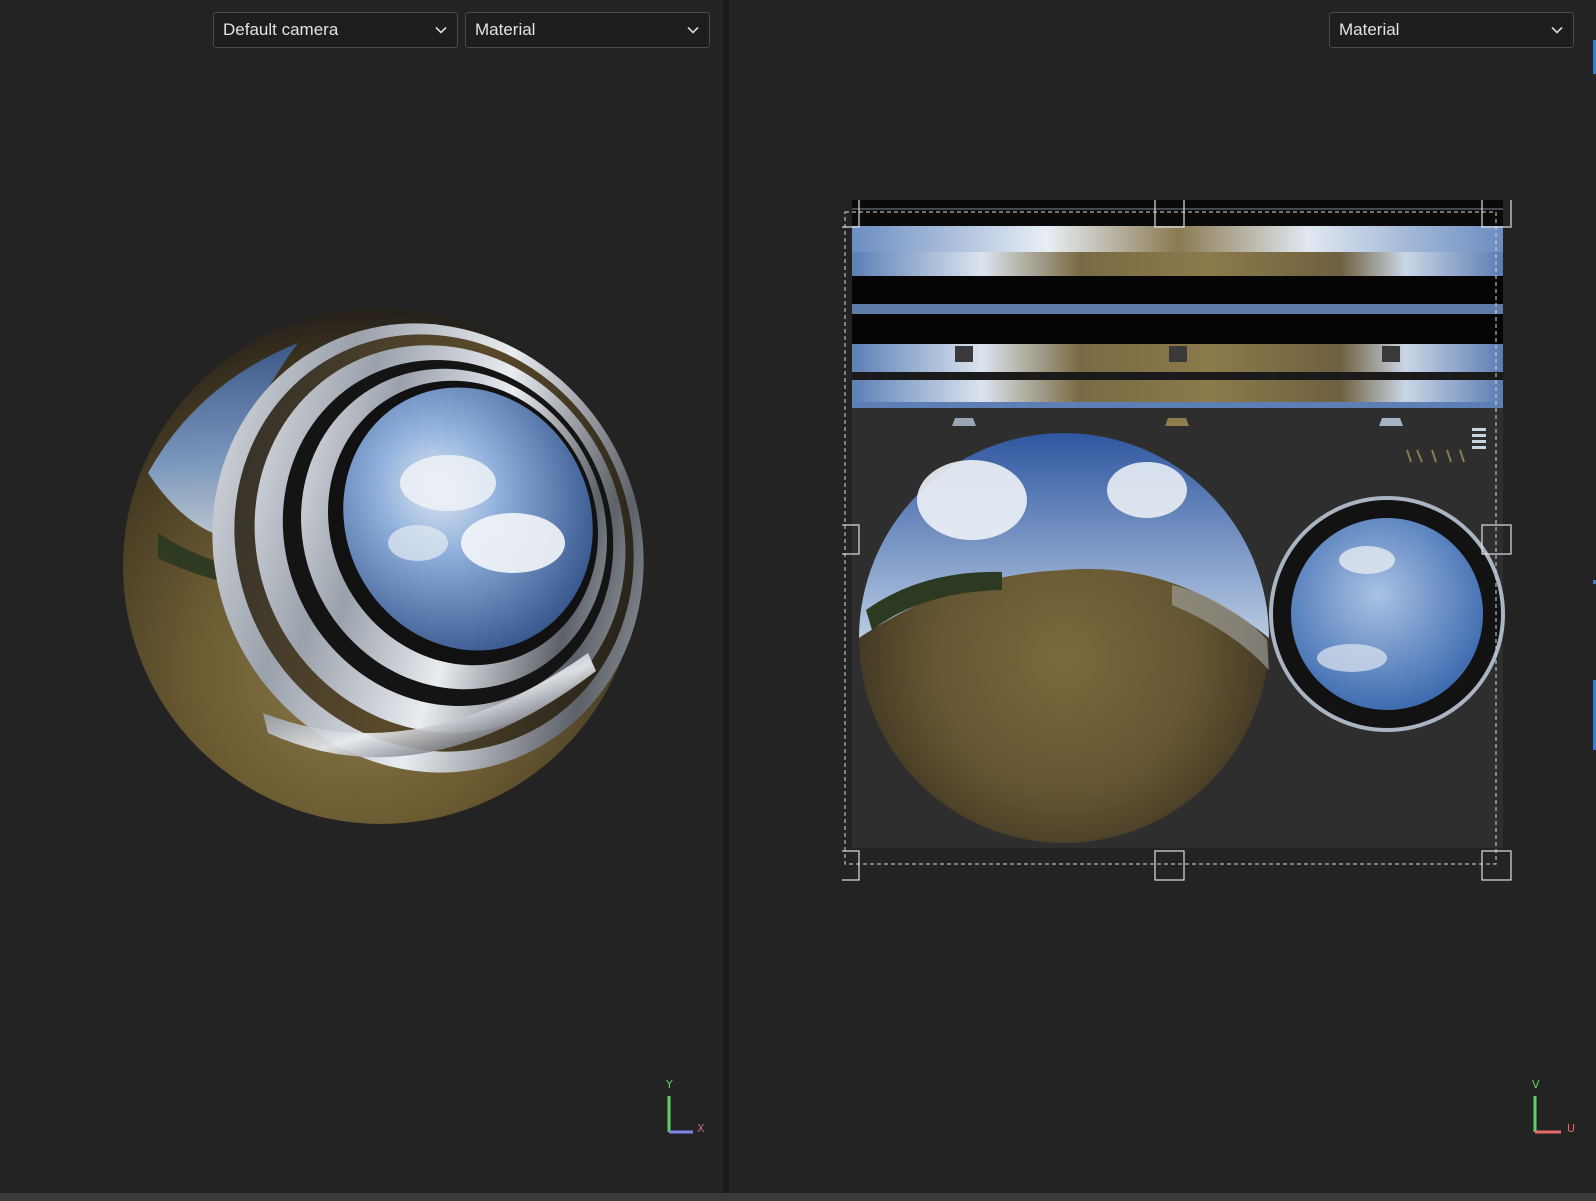  What do you see at coordinates (701, 1128) in the screenshot?
I see `axis-x-label: X` at bounding box center [701, 1128].